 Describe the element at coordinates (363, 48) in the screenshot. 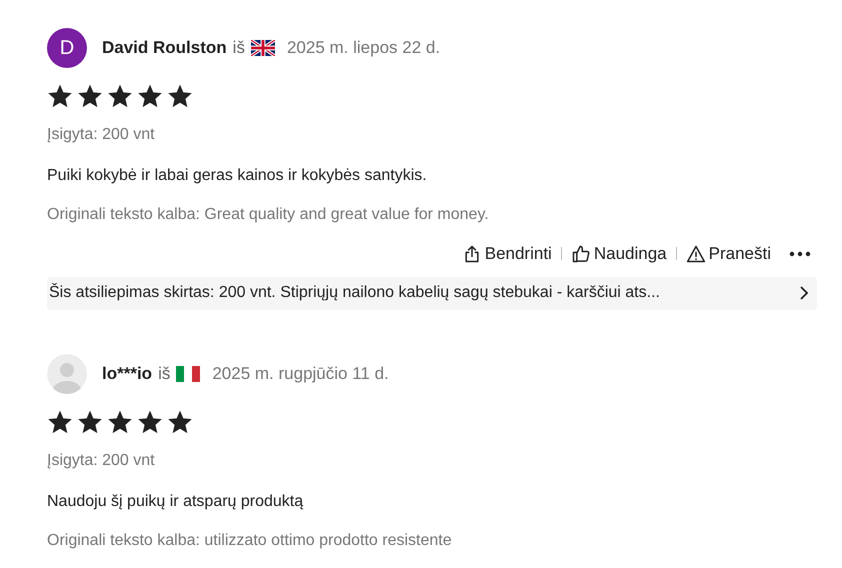

I see `review-date: 2025 m. liepos 22 d.` at that location.